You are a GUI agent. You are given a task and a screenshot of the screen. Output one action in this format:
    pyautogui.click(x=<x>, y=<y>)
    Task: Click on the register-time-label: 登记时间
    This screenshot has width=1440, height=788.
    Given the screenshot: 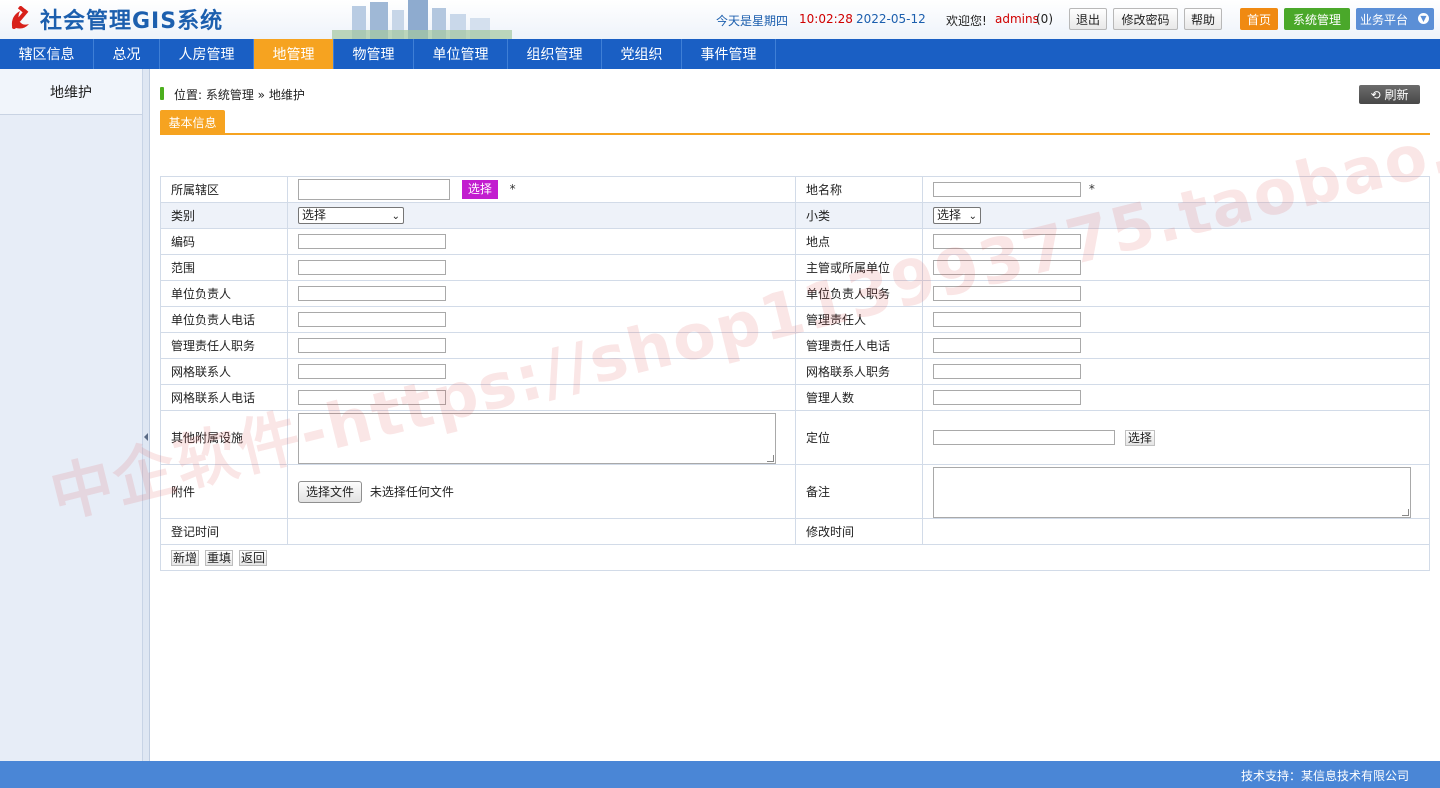 What is the action you would take?
    pyautogui.click(x=224, y=531)
    